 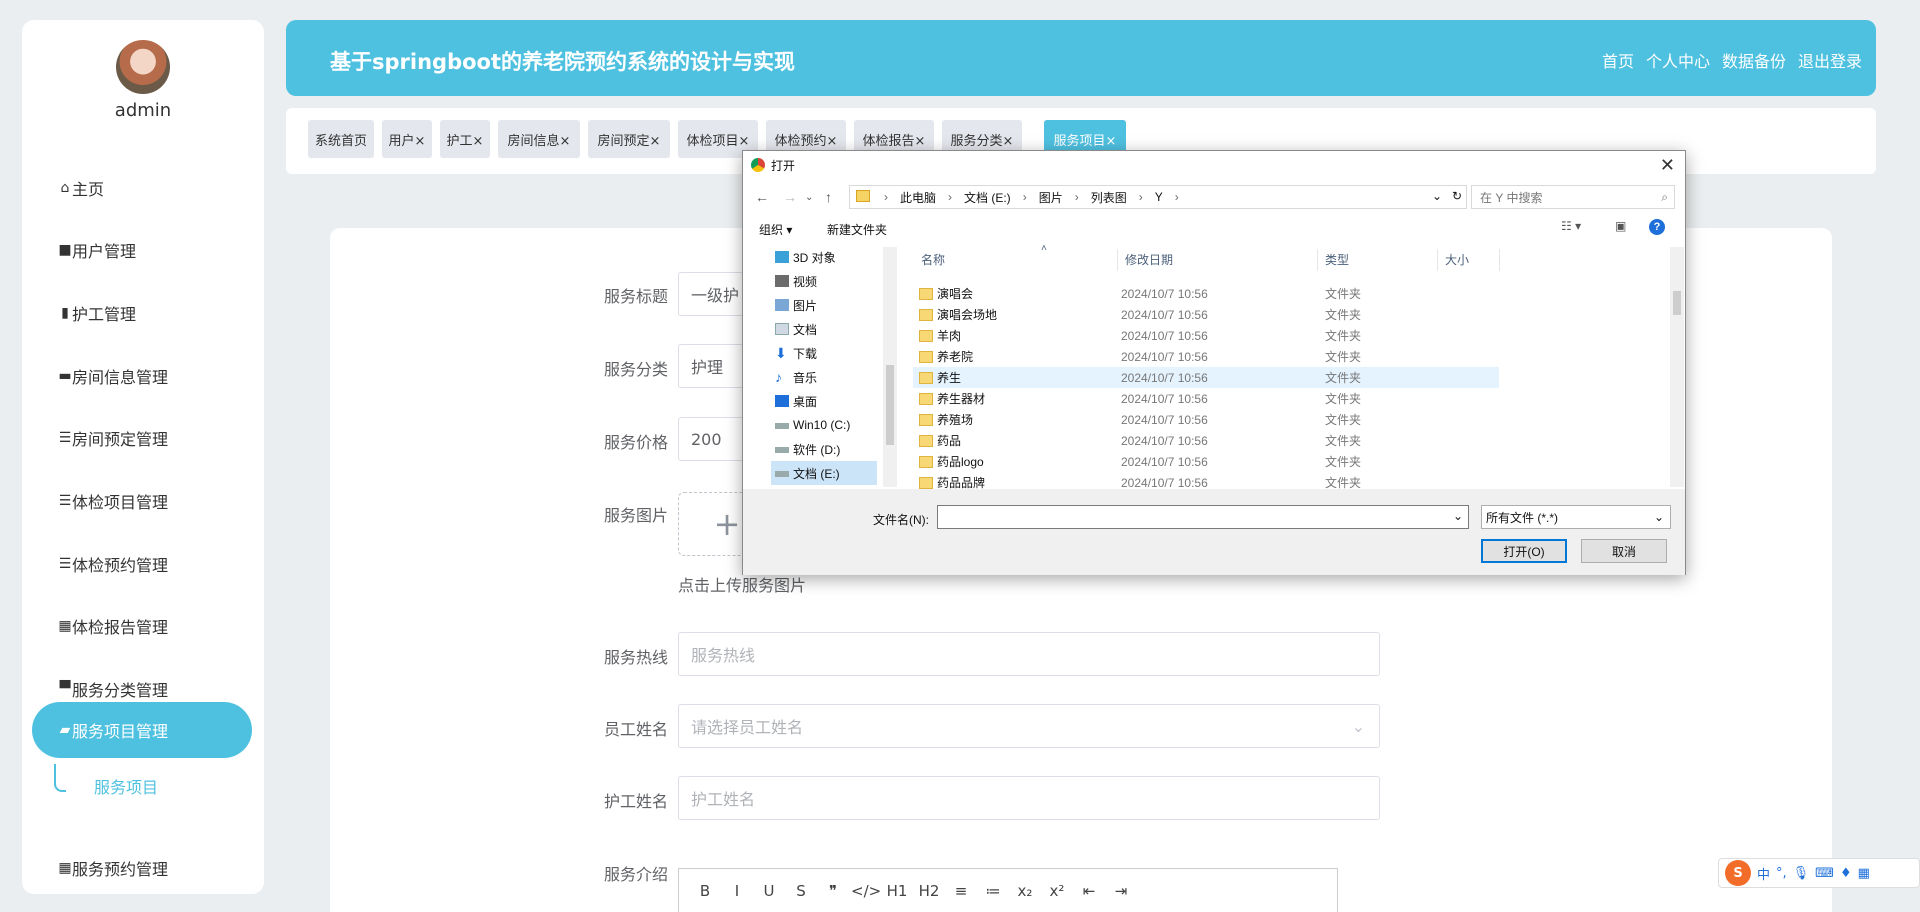 What do you see at coordinates (142, 376) in the screenshot?
I see `menu-room-info-management: ▬ 房间信息管理` at bounding box center [142, 376].